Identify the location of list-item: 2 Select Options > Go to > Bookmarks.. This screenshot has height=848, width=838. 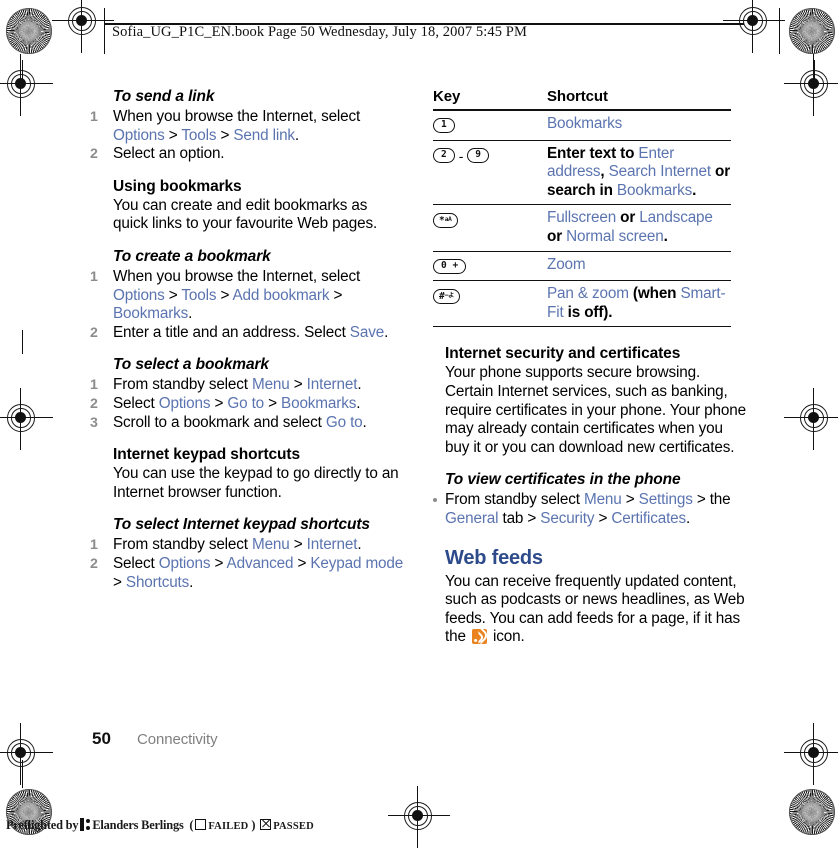
(245, 404).